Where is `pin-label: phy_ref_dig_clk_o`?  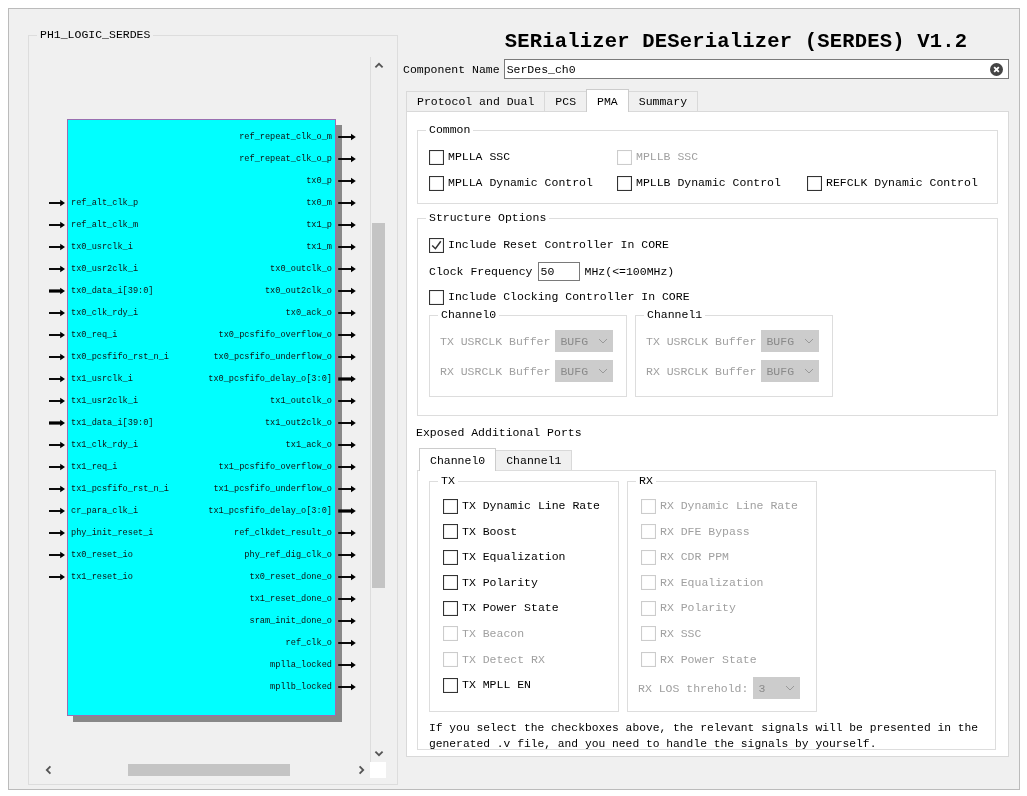 pin-label: phy_ref_dig_clk_o is located at coordinates (288, 555).